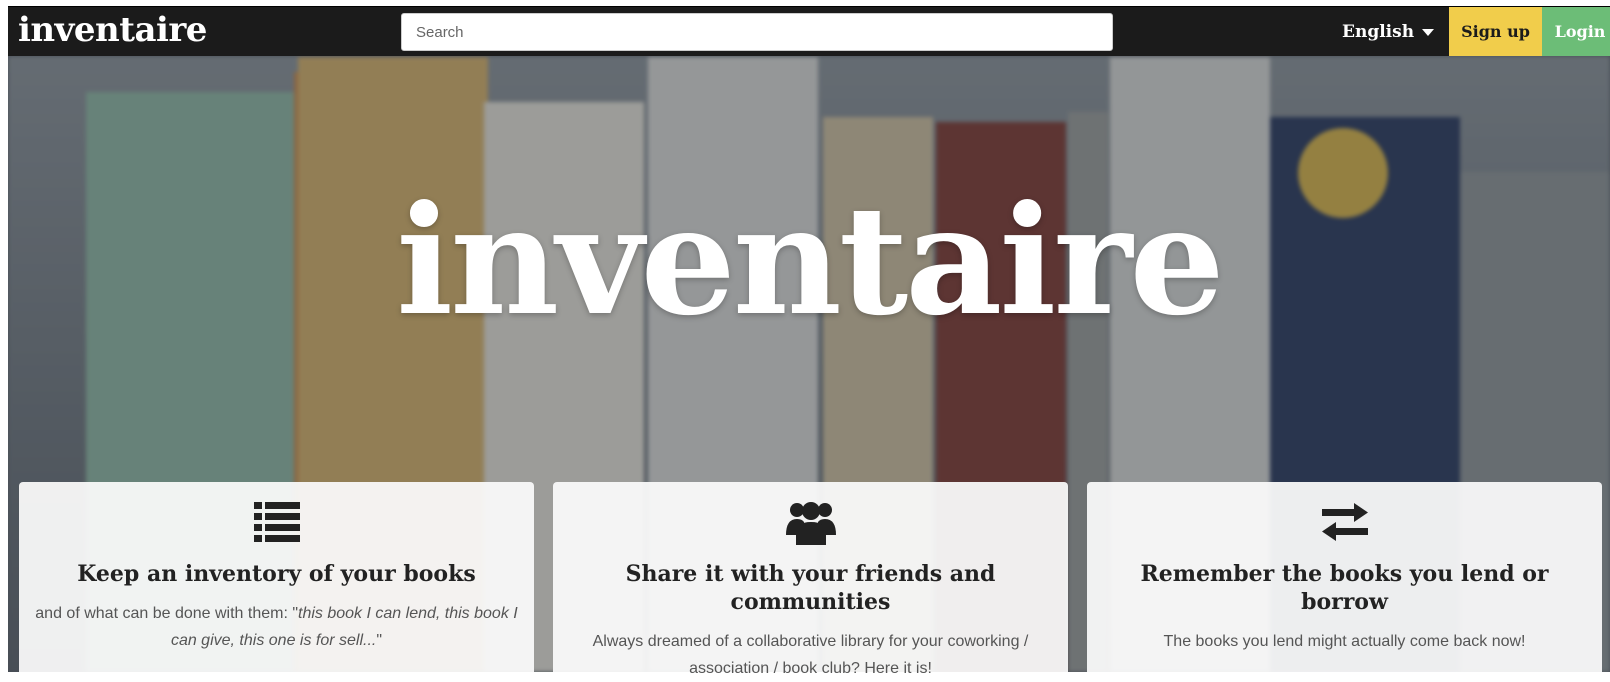  Describe the element at coordinates (276, 522) in the screenshot. I see `list-icon` at that location.